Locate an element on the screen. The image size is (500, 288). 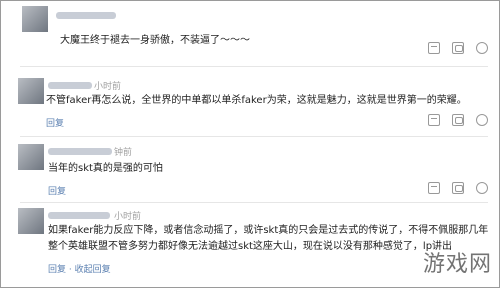
watermark-text: 游戏网 is located at coordinates (457, 264).